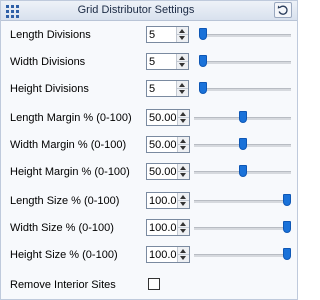 The height and width of the screenshot is (300, 320). Describe the element at coordinates (68, 145) in the screenshot. I see `field-label: Width Margin % (0-100)` at that location.